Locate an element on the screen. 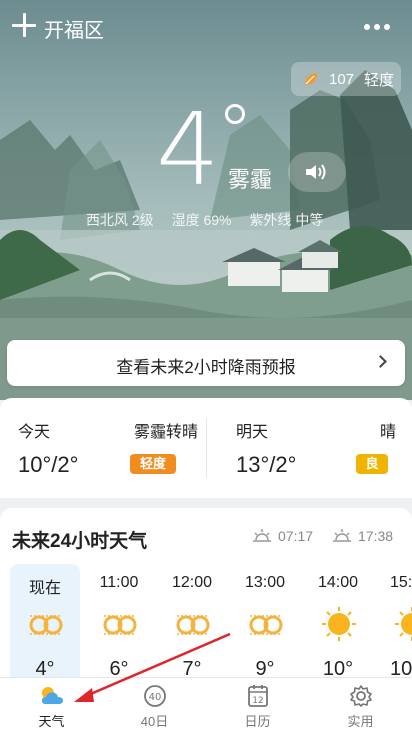  calendar-icon: 12 is located at coordinates (258, 696).